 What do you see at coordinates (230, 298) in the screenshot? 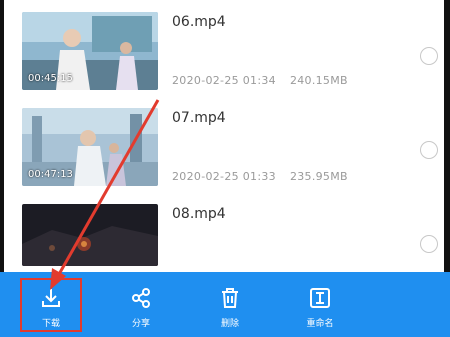
I see `trash-icon` at bounding box center [230, 298].